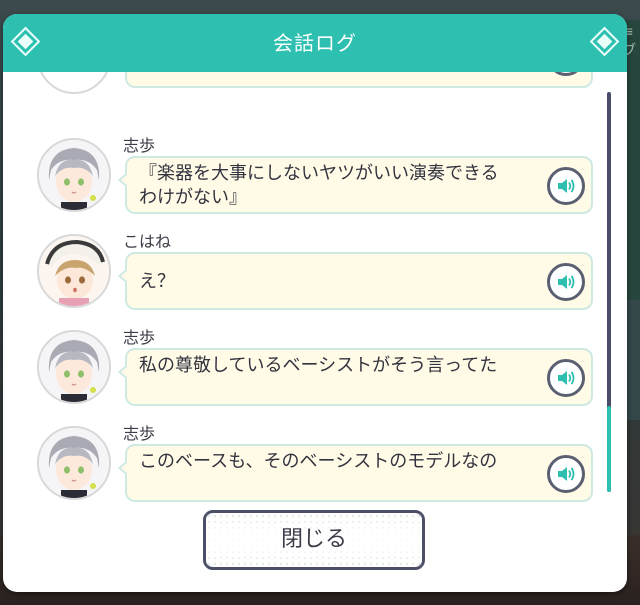  I want to click on dialog-title: 会話ログ, so click(315, 43).